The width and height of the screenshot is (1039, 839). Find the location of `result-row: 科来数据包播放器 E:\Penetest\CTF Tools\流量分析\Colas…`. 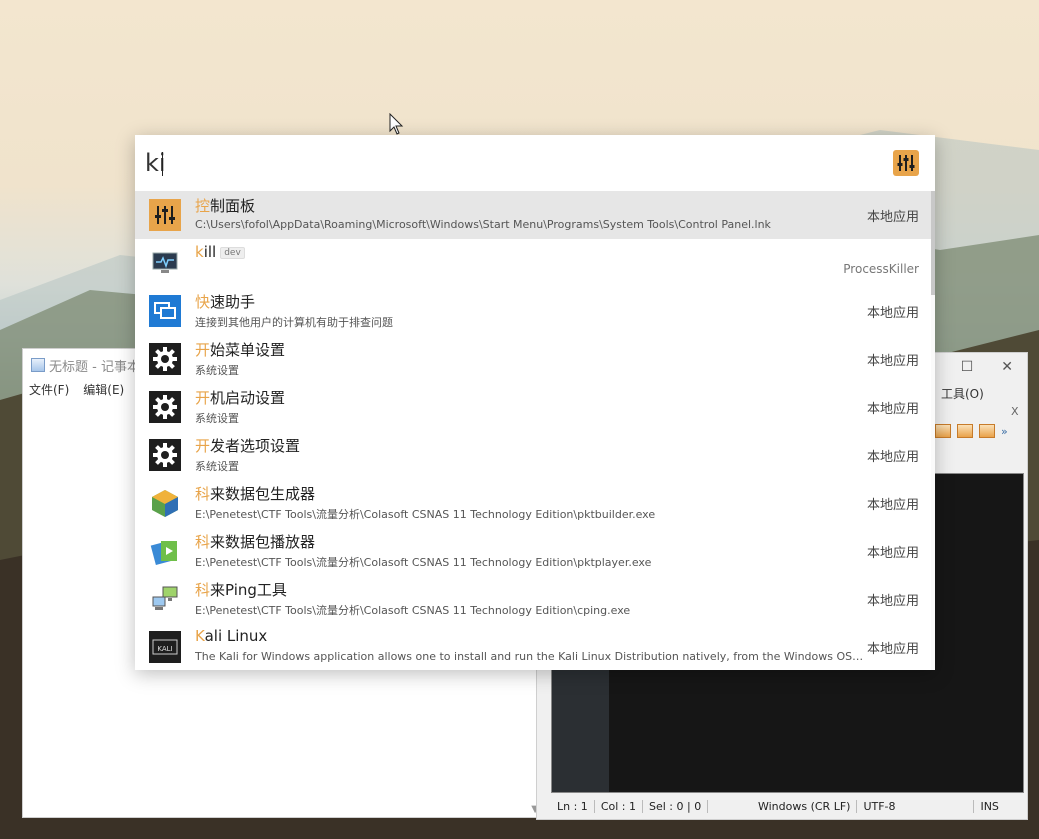

result-row: 科来数据包播放器 E:\Penetest\CTF Tools\流量分析\Colas… is located at coordinates (533, 551).